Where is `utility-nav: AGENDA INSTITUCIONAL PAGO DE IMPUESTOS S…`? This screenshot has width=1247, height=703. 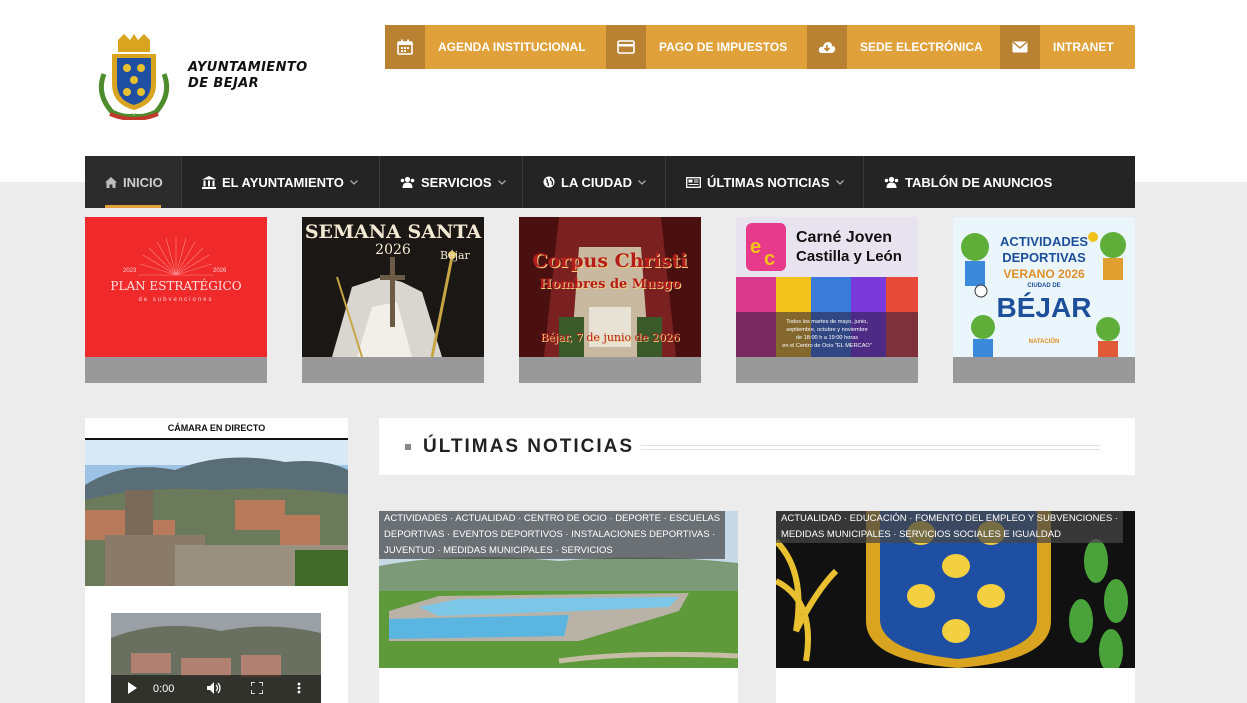
utility-nav: AGENDA INSTITUCIONAL PAGO DE IMPUESTOS S… is located at coordinates (760, 47).